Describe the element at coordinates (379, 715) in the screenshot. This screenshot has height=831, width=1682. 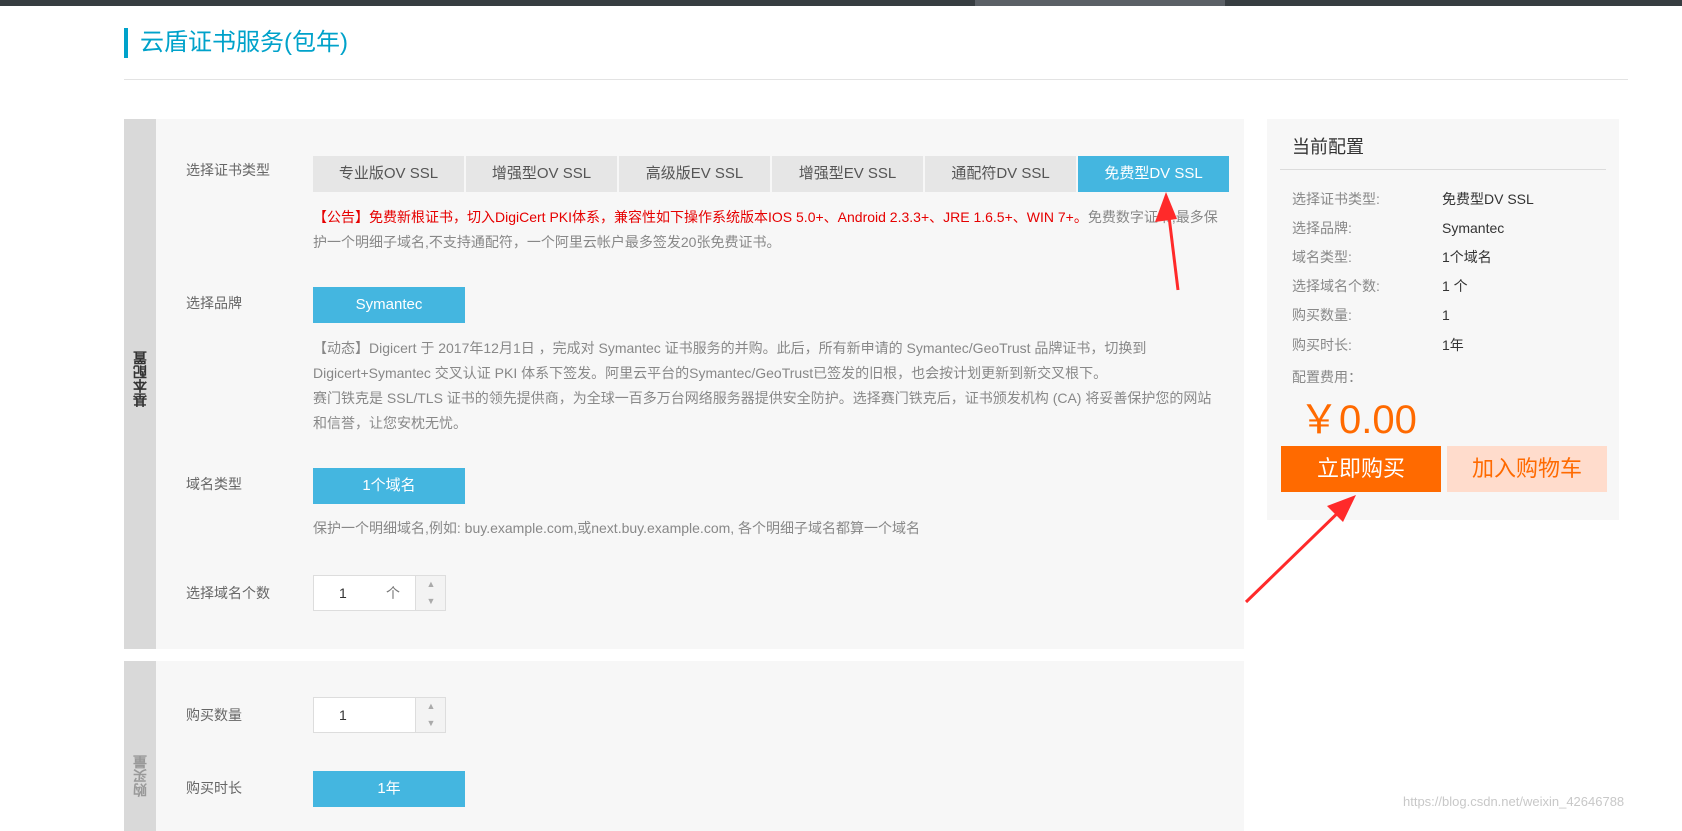
I see `qty-stepper: 1 ▲ ▼` at that location.